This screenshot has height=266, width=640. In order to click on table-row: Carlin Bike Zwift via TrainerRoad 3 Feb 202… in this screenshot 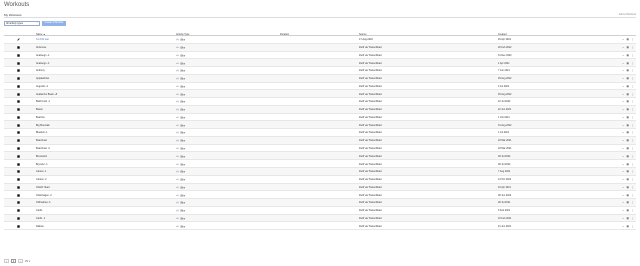, I will do `click(320, 211)`.